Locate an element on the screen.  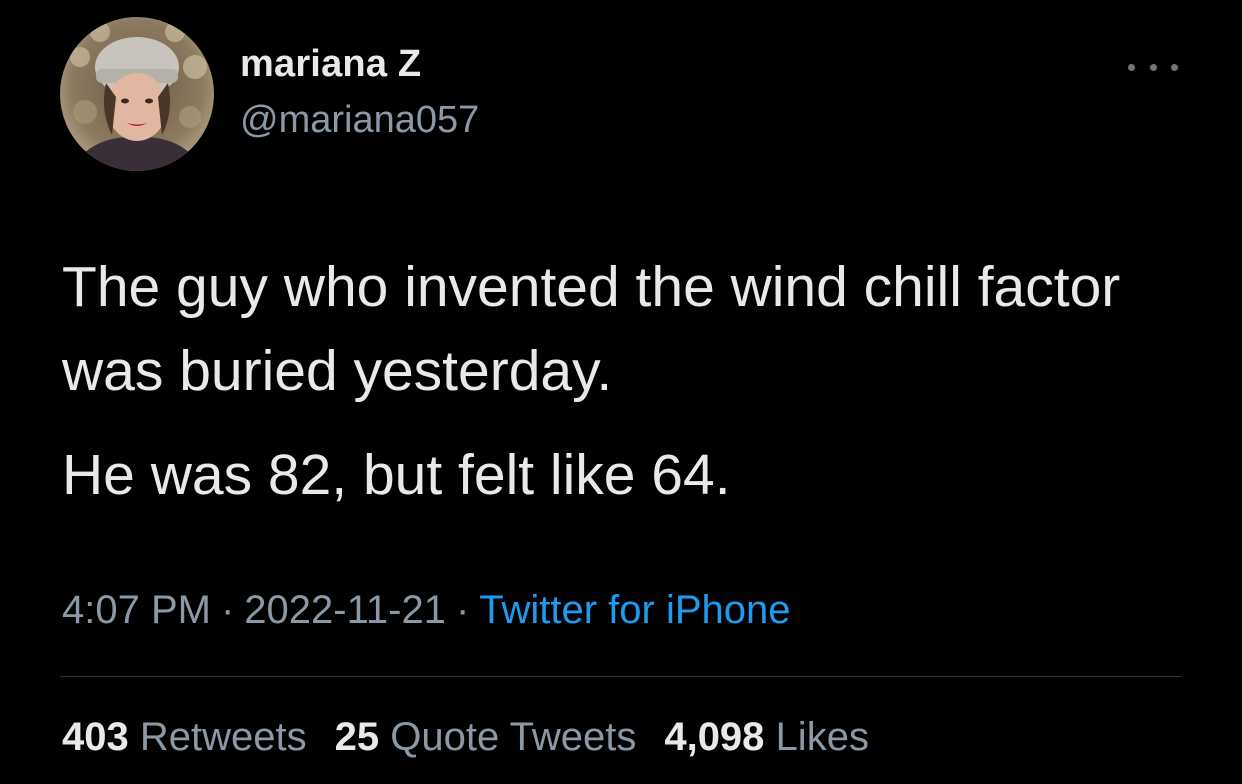
avatar is located at coordinates (137, 94).